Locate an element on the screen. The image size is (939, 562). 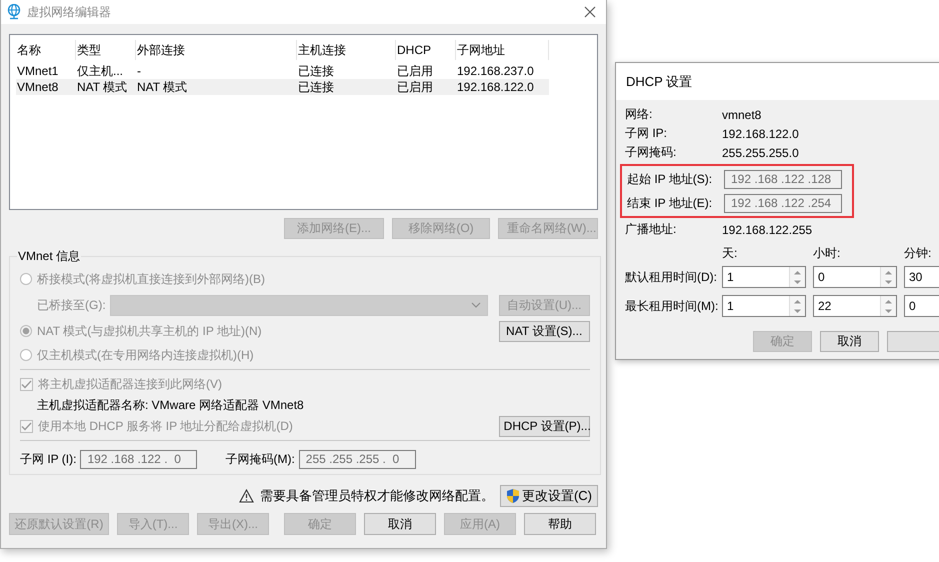
column-header: 名称 is located at coordinates (46, 50).